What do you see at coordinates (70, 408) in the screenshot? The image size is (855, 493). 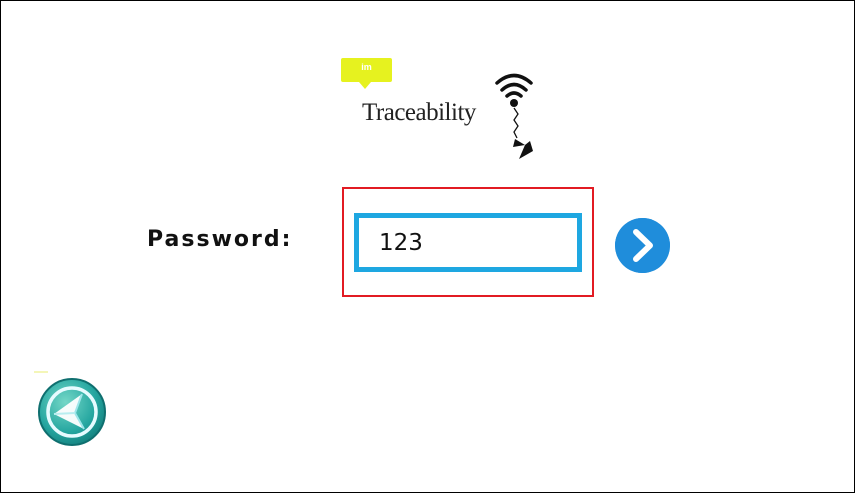 I see `back-arrow-circle-icon` at bounding box center [70, 408].